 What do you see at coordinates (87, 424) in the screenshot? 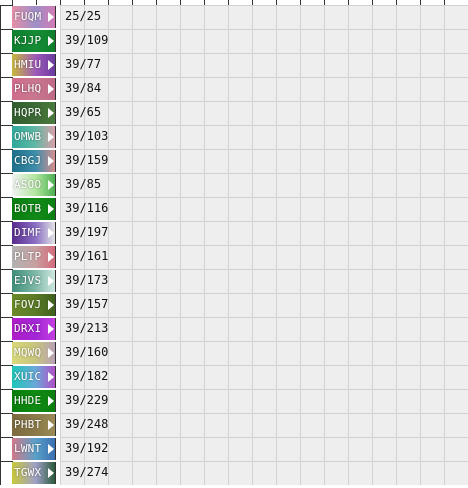
I see `track-count: 39/248` at bounding box center [87, 424].